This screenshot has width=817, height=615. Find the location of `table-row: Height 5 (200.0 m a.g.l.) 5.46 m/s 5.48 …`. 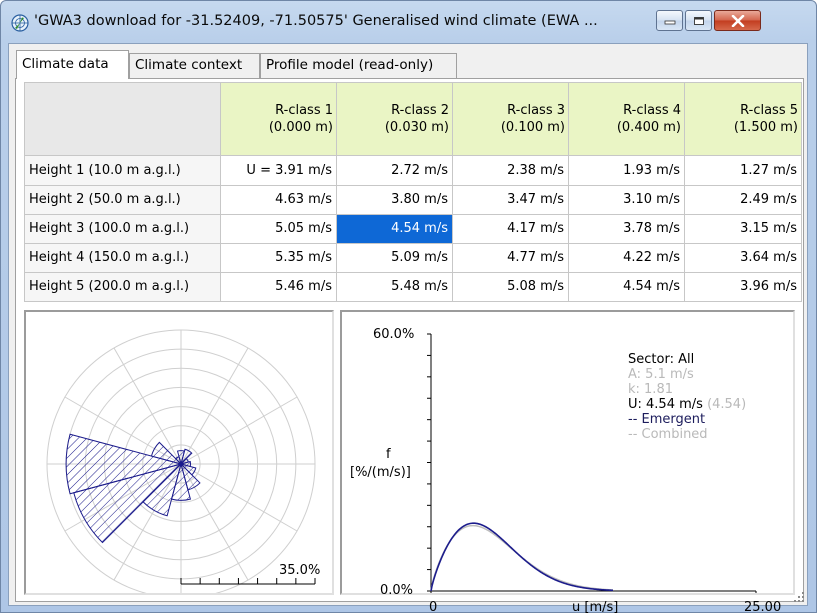

table-row: Height 5 (200.0 m a.g.l.) 5.46 m/s 5.48 … is located at coordinates (413, 287).